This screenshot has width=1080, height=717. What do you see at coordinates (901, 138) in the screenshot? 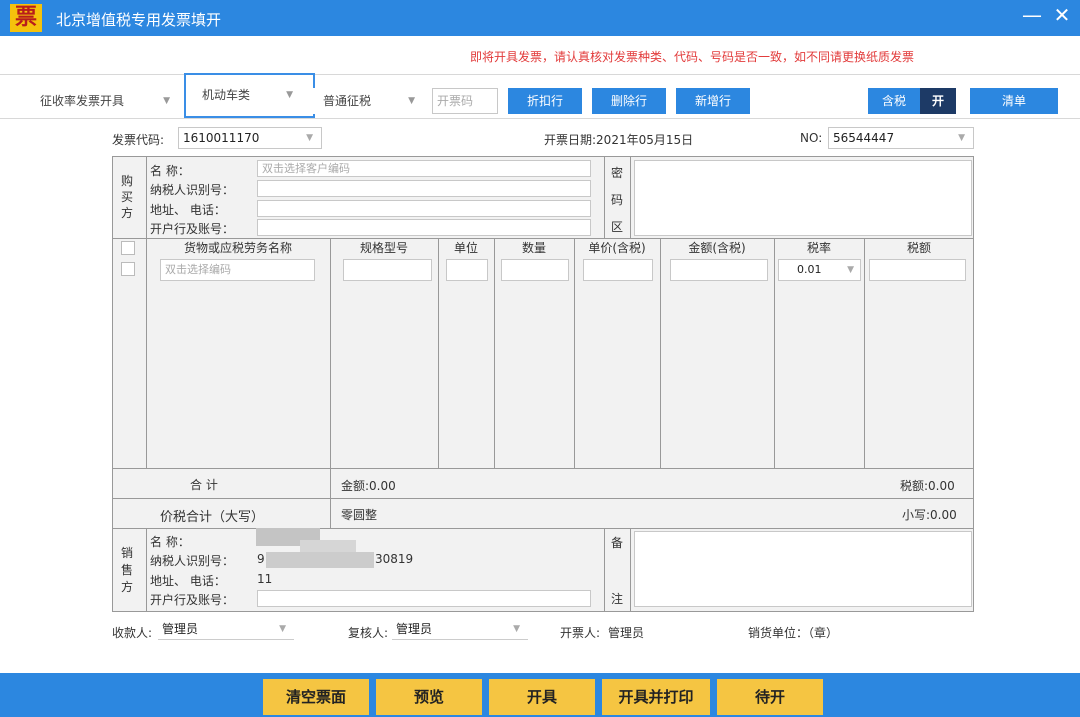
I see `invoice-no-select: 56544447 ▼` at bounding box center [901, 138].